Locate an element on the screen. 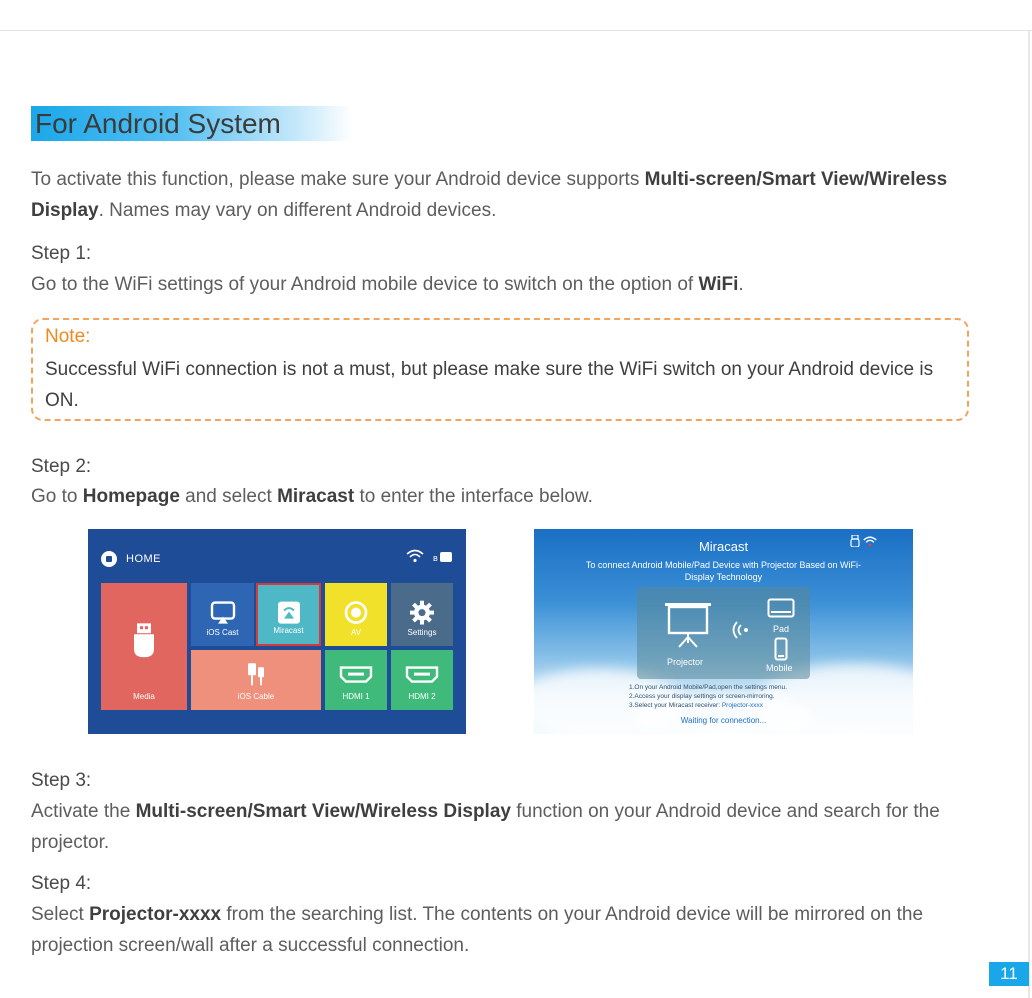  tile-ios-cable-label: iOS Cable is located at coordinates (256, 696).